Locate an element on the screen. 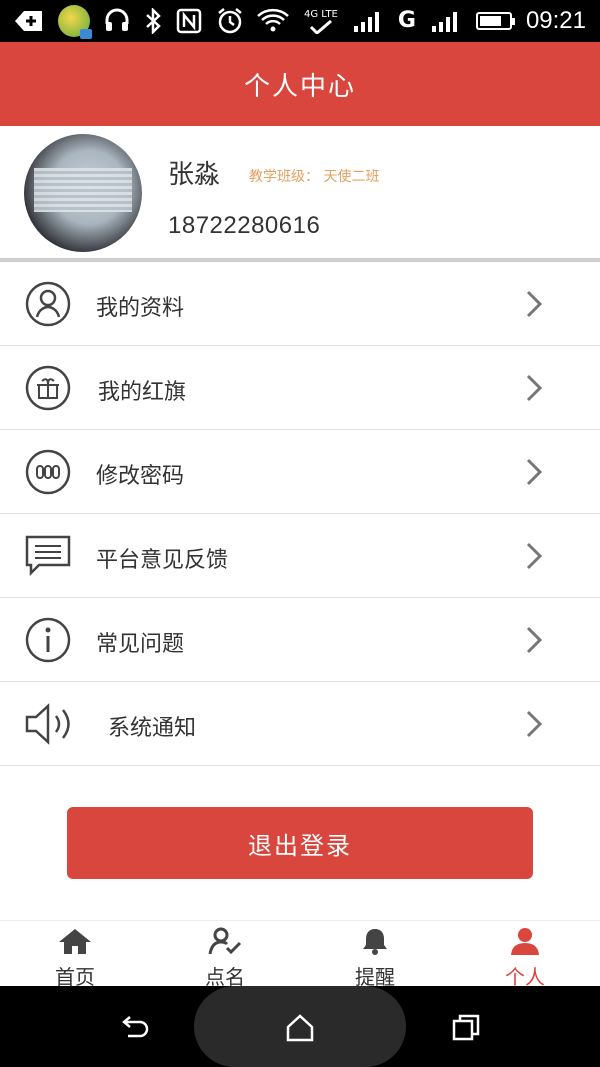  menu-item-label: 系统通知 is located at coordinates (152, 728).